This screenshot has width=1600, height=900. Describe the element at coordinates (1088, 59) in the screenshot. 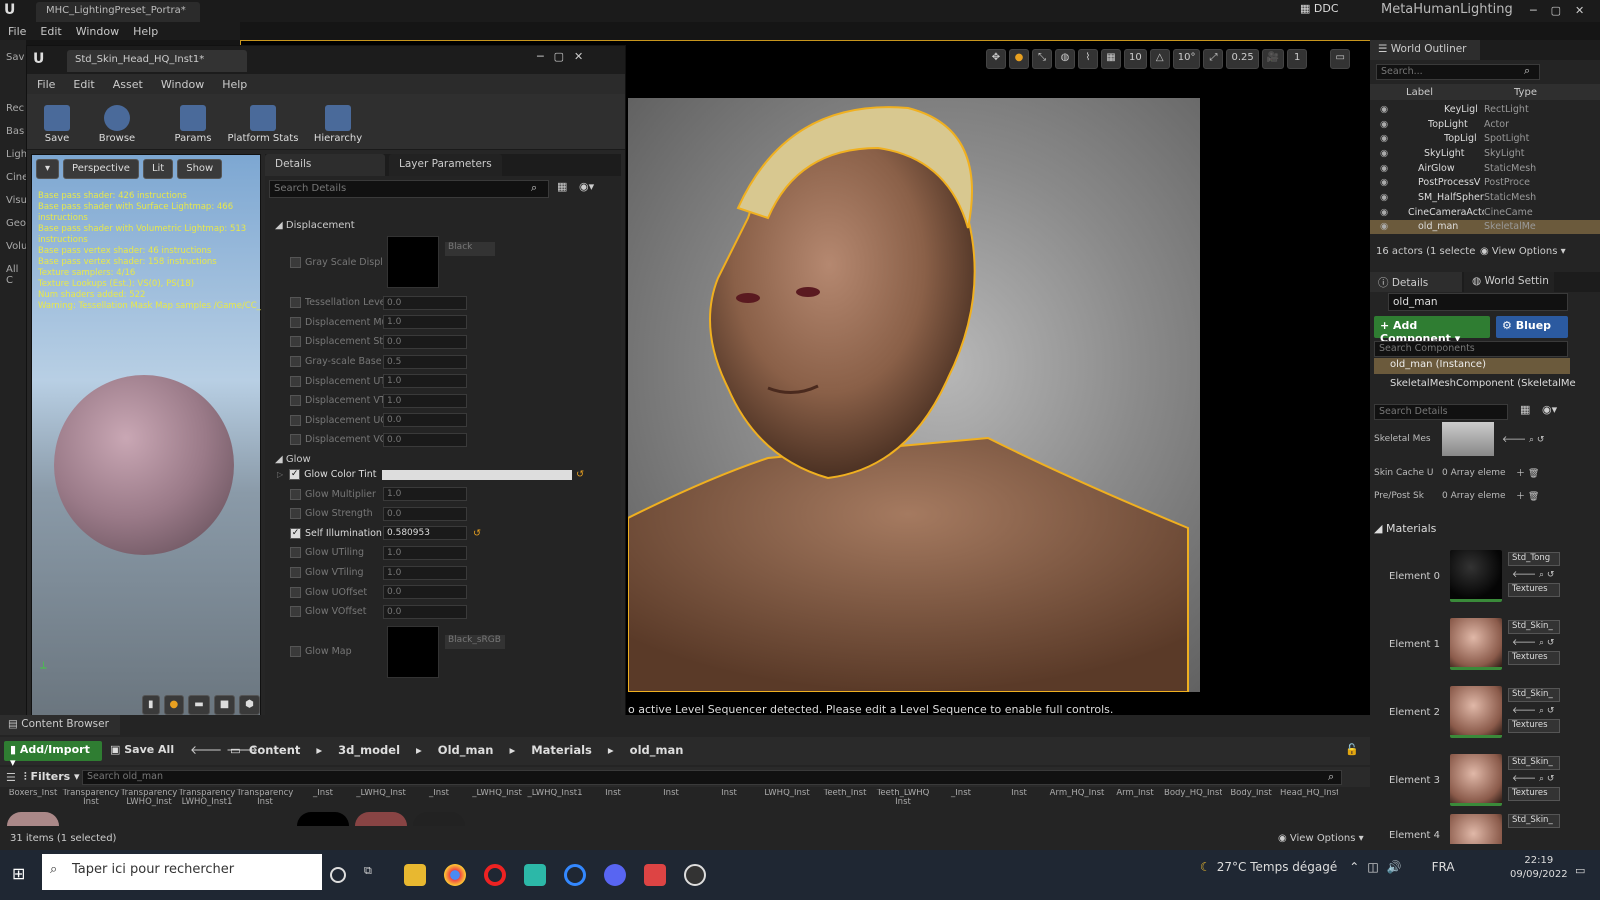

I see `surface-snap-icon: ⌇` at that location.